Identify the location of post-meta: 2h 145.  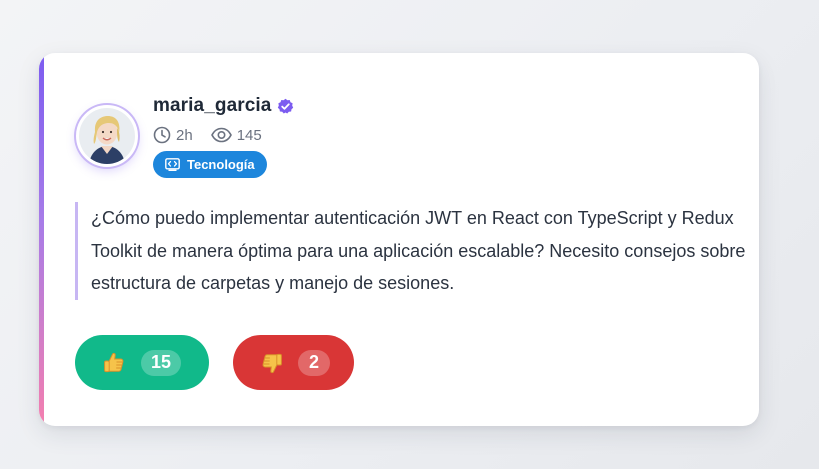
(216, 135).